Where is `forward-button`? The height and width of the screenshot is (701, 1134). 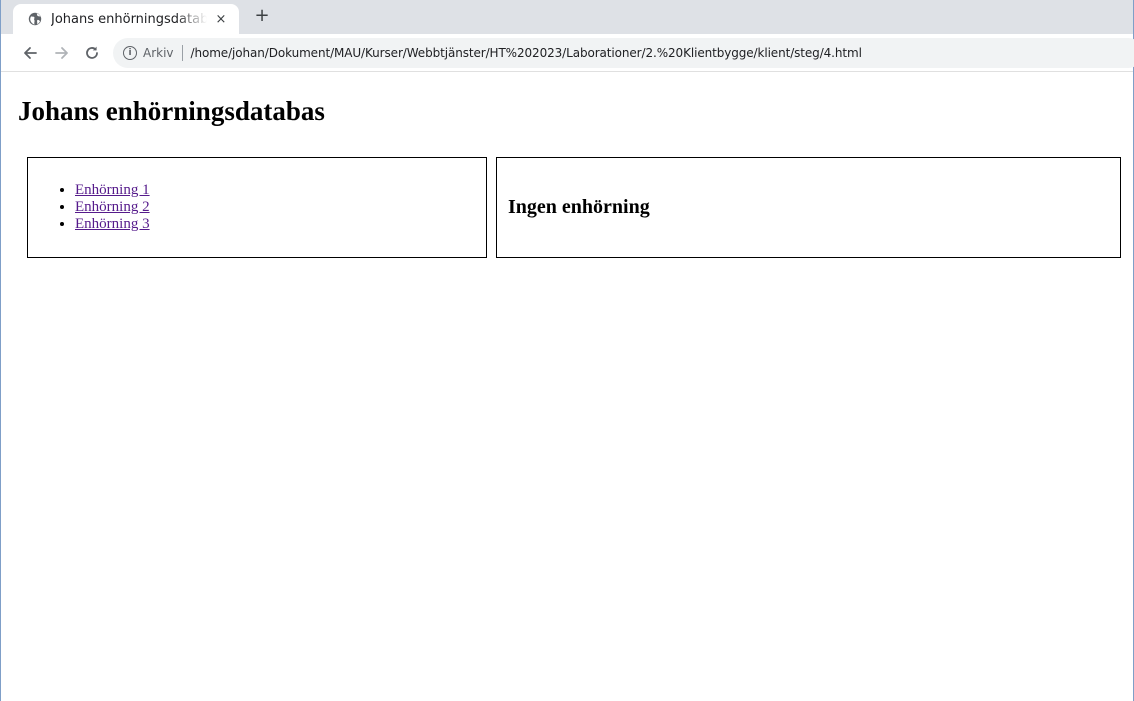
forward-button is located at coordinates (62, 53).